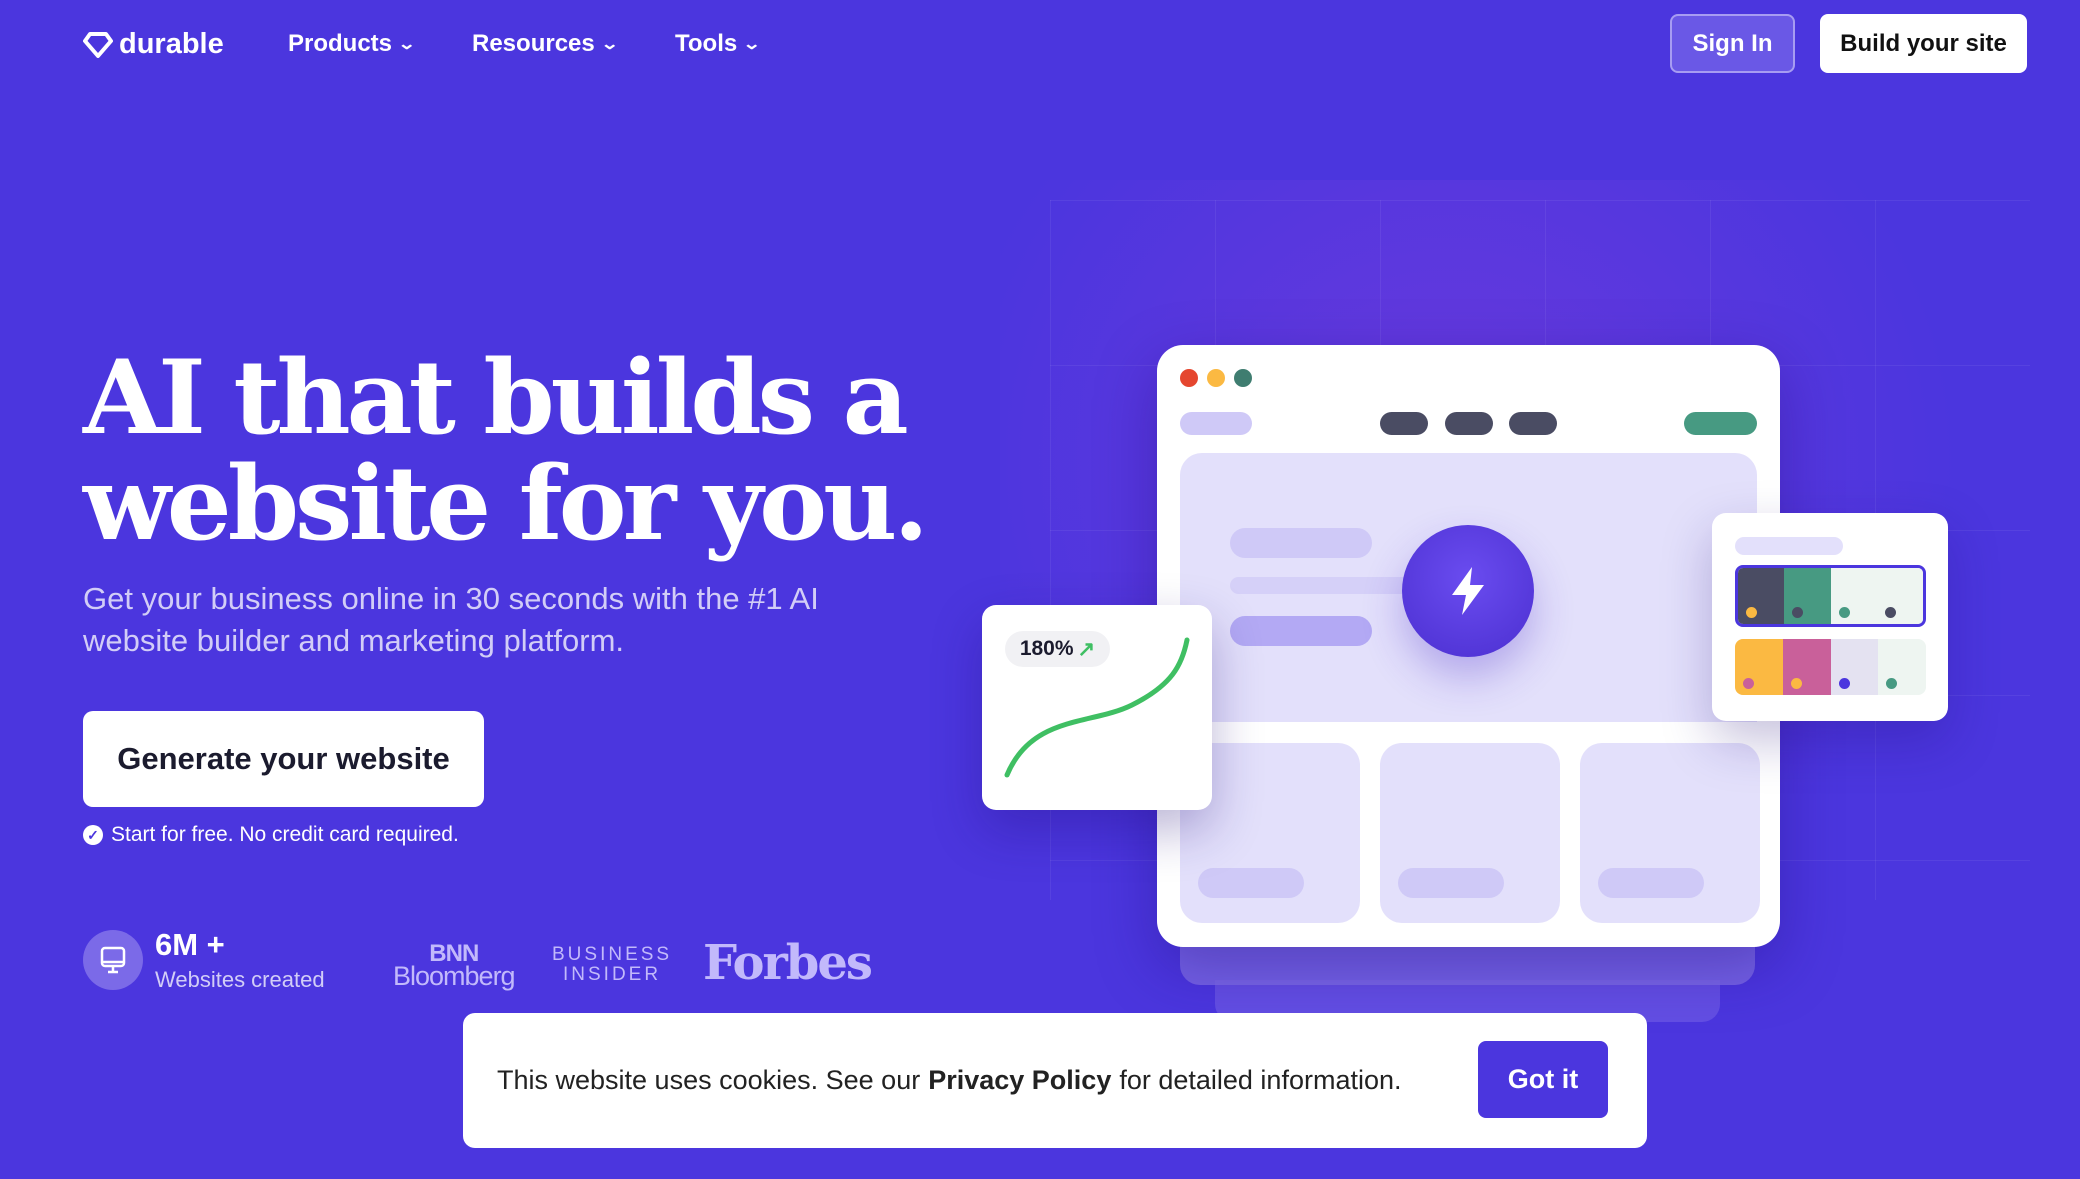 Image resolution: width=2080 pixels, height=1179 pixels. Describe the element at coordinates (1260, 1080) in the screenshot. I see `cookie-text: for detailed information.` at that location.